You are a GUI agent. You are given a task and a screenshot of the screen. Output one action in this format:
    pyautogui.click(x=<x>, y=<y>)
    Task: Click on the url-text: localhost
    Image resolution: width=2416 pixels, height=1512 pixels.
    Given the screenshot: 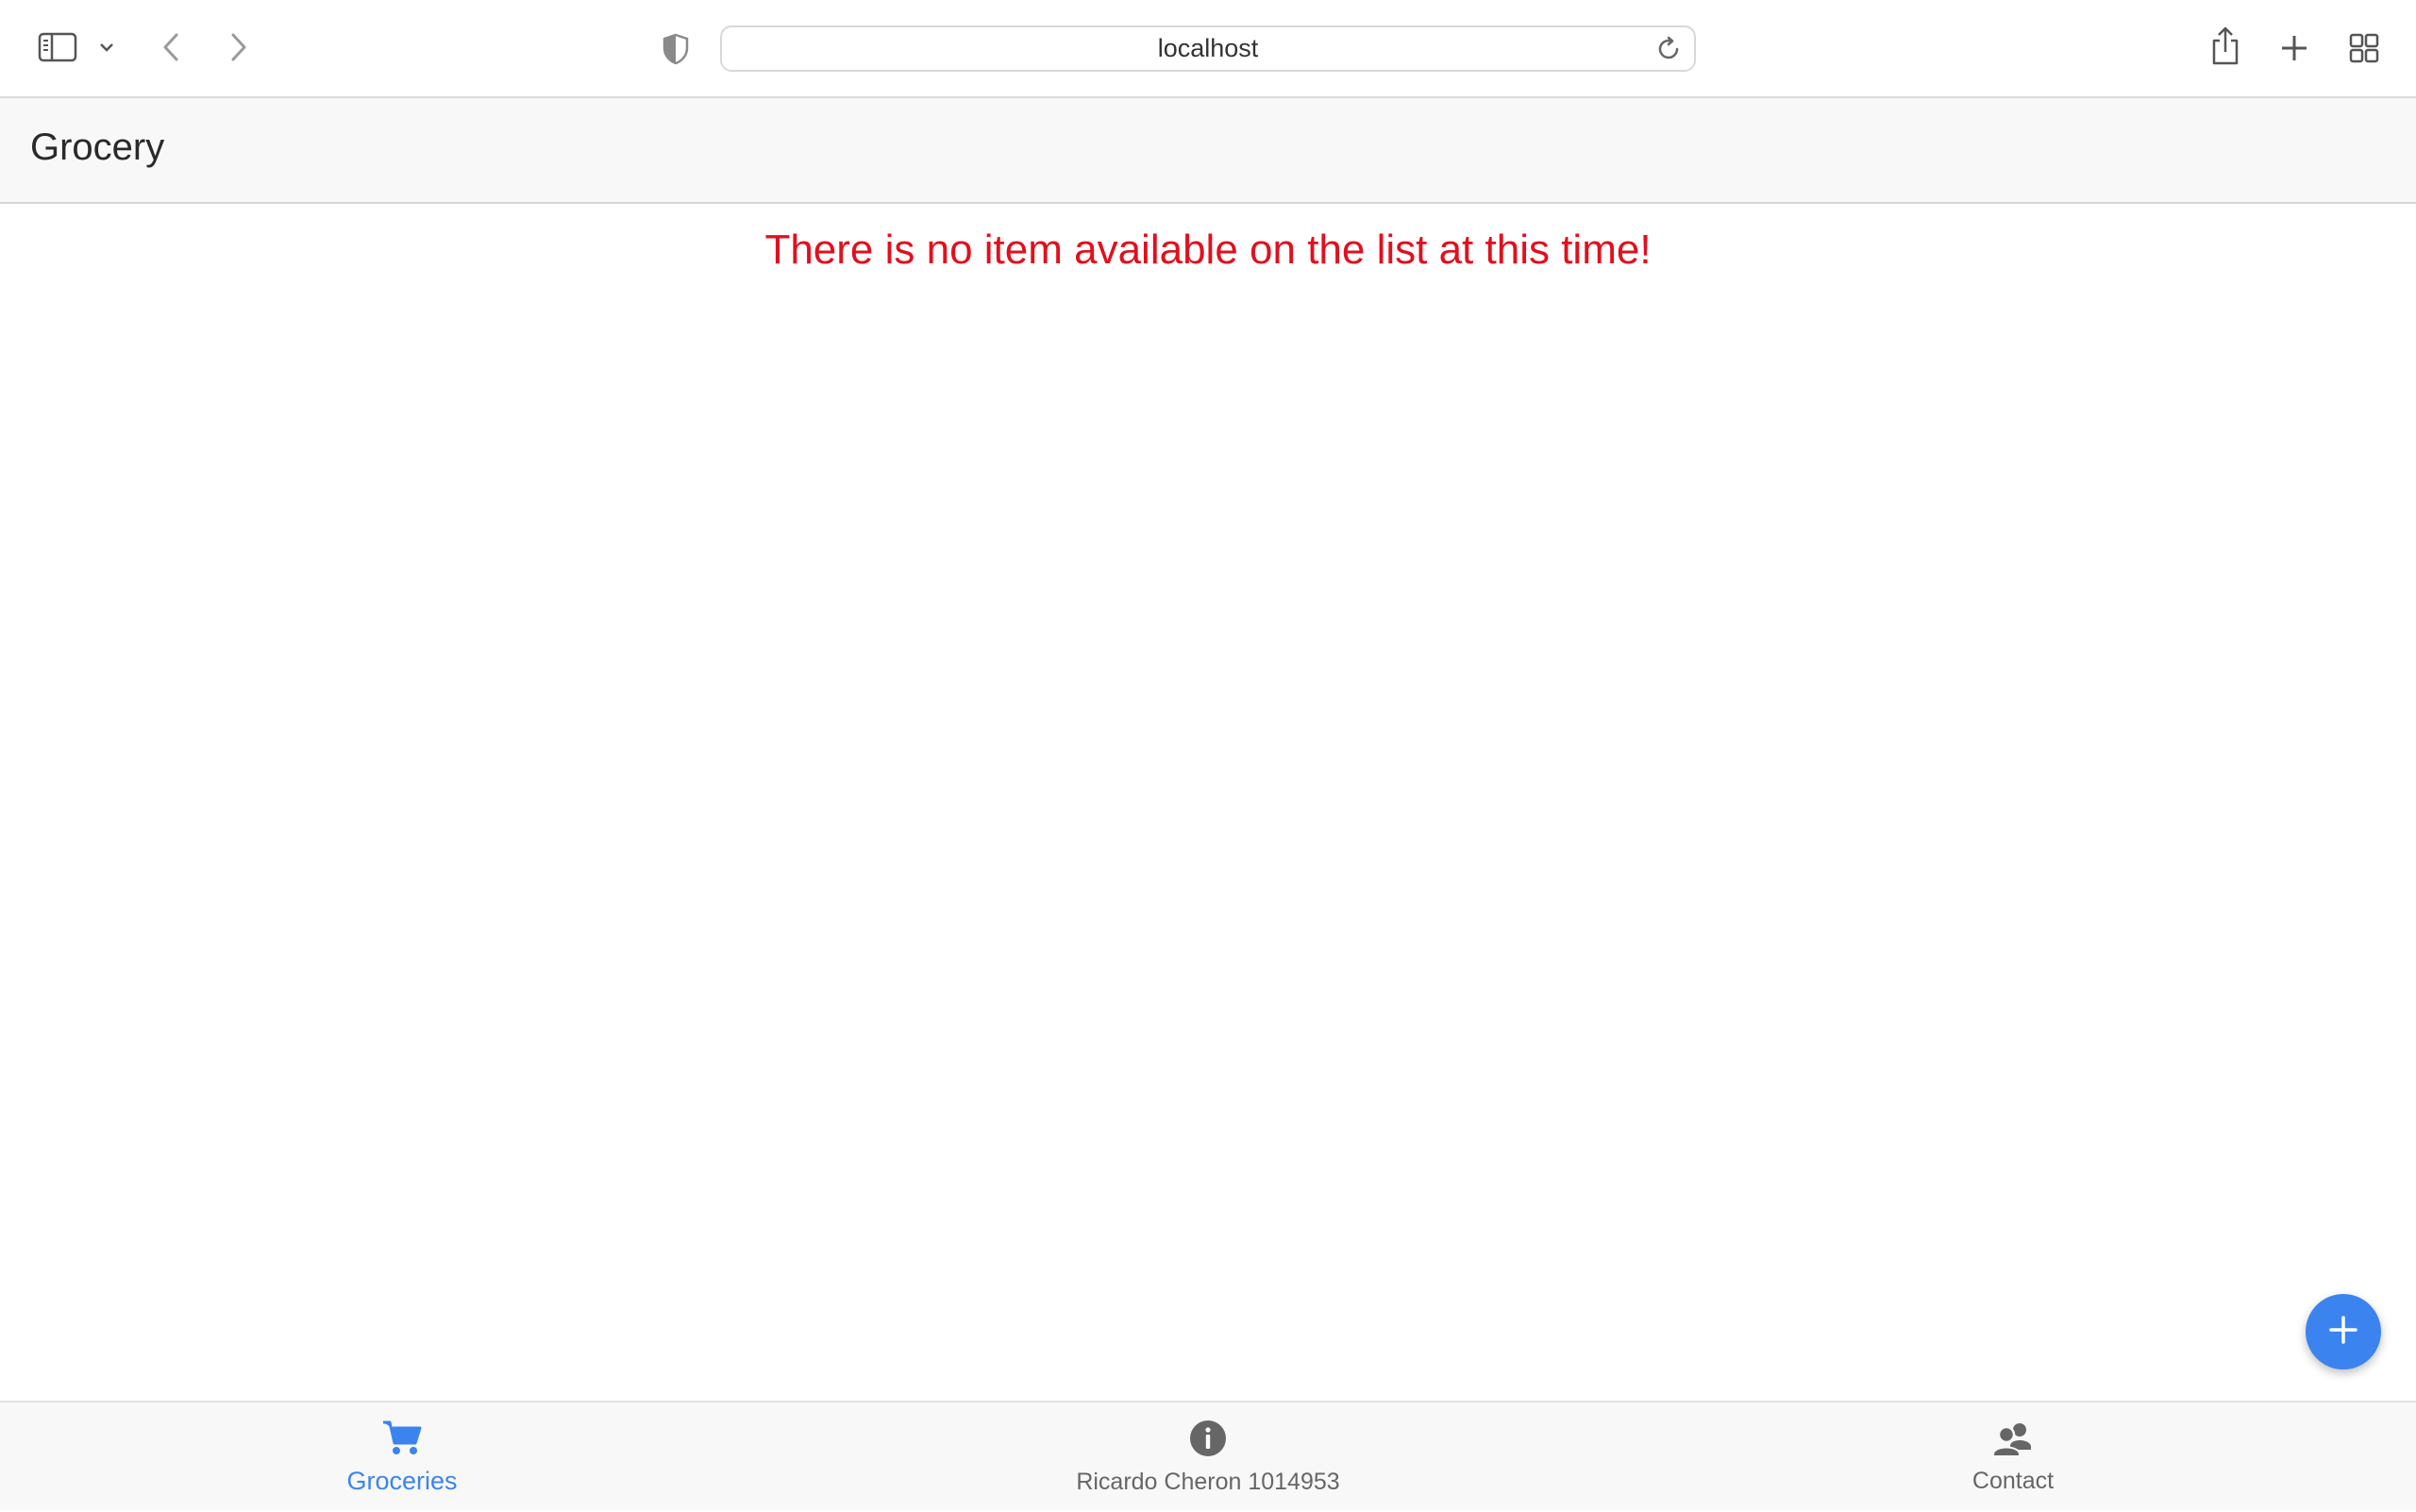 What is the action you would take?
    pyautogui.click(x=1208, y=48)
    